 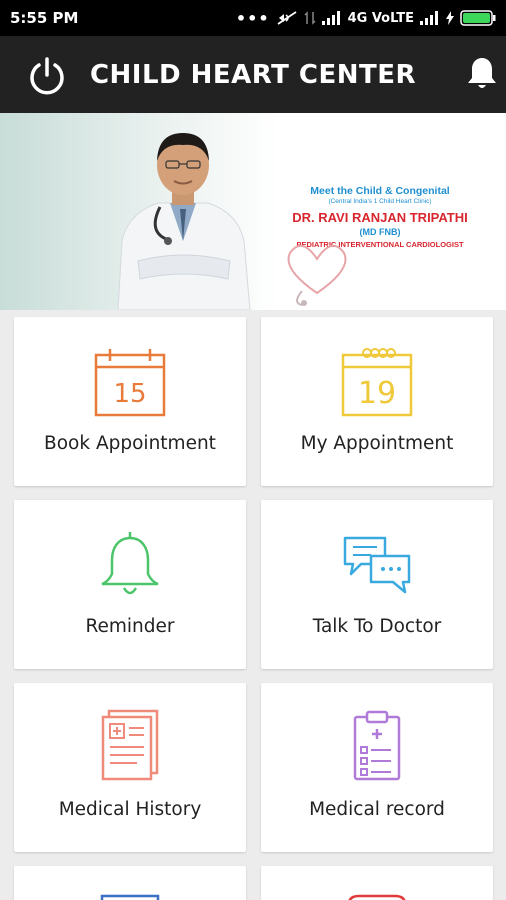 I want to click on clipboard-icon, so click(x=377, y=745).